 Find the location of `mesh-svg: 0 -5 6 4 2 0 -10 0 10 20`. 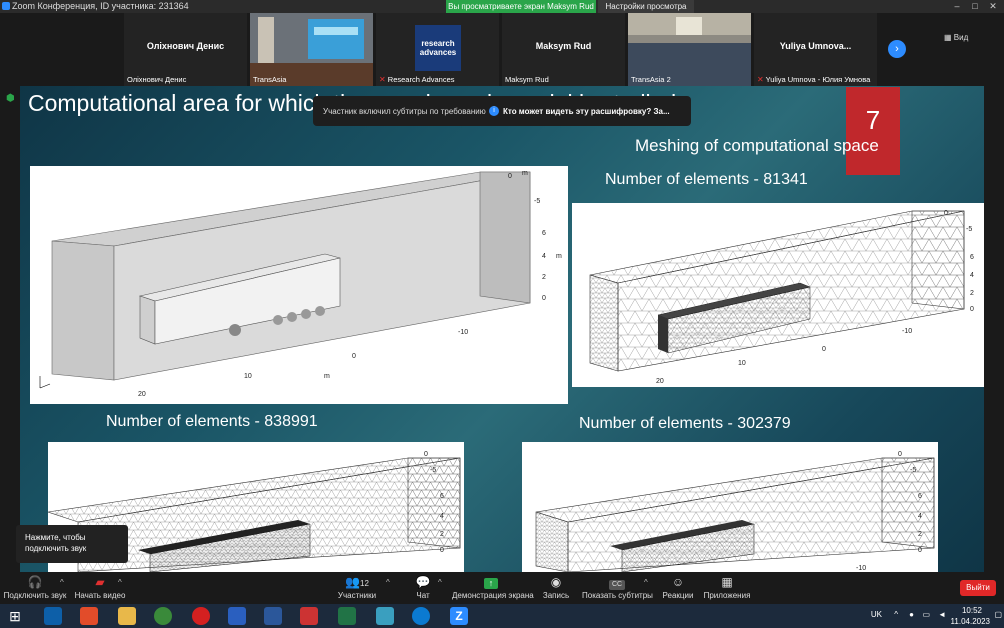

mesh-svg: 0 -5 6 4 2 0 -10 0 10 20 is located at coordinates (781, 297).